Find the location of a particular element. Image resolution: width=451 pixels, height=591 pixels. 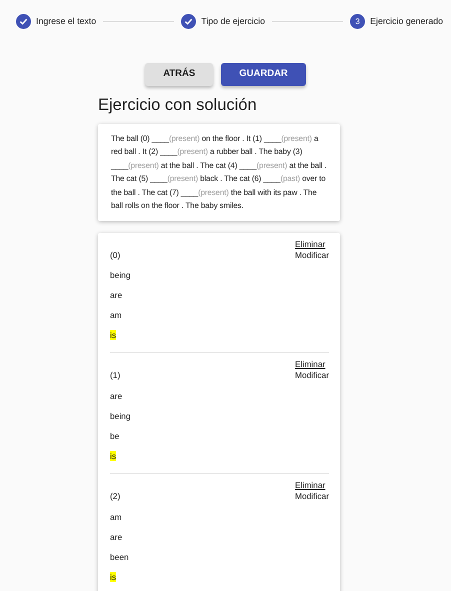

answer-option: be is located at coordinates (115, 436).